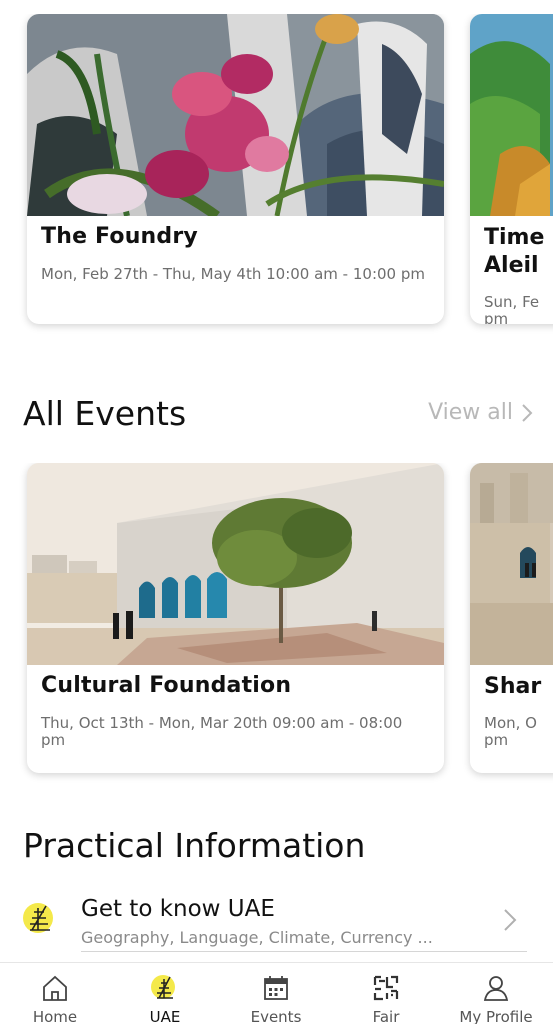 Image resolution: width=553 pixels, height=1024 pixels. I want to click on calendar-icon, so click(276, 988).